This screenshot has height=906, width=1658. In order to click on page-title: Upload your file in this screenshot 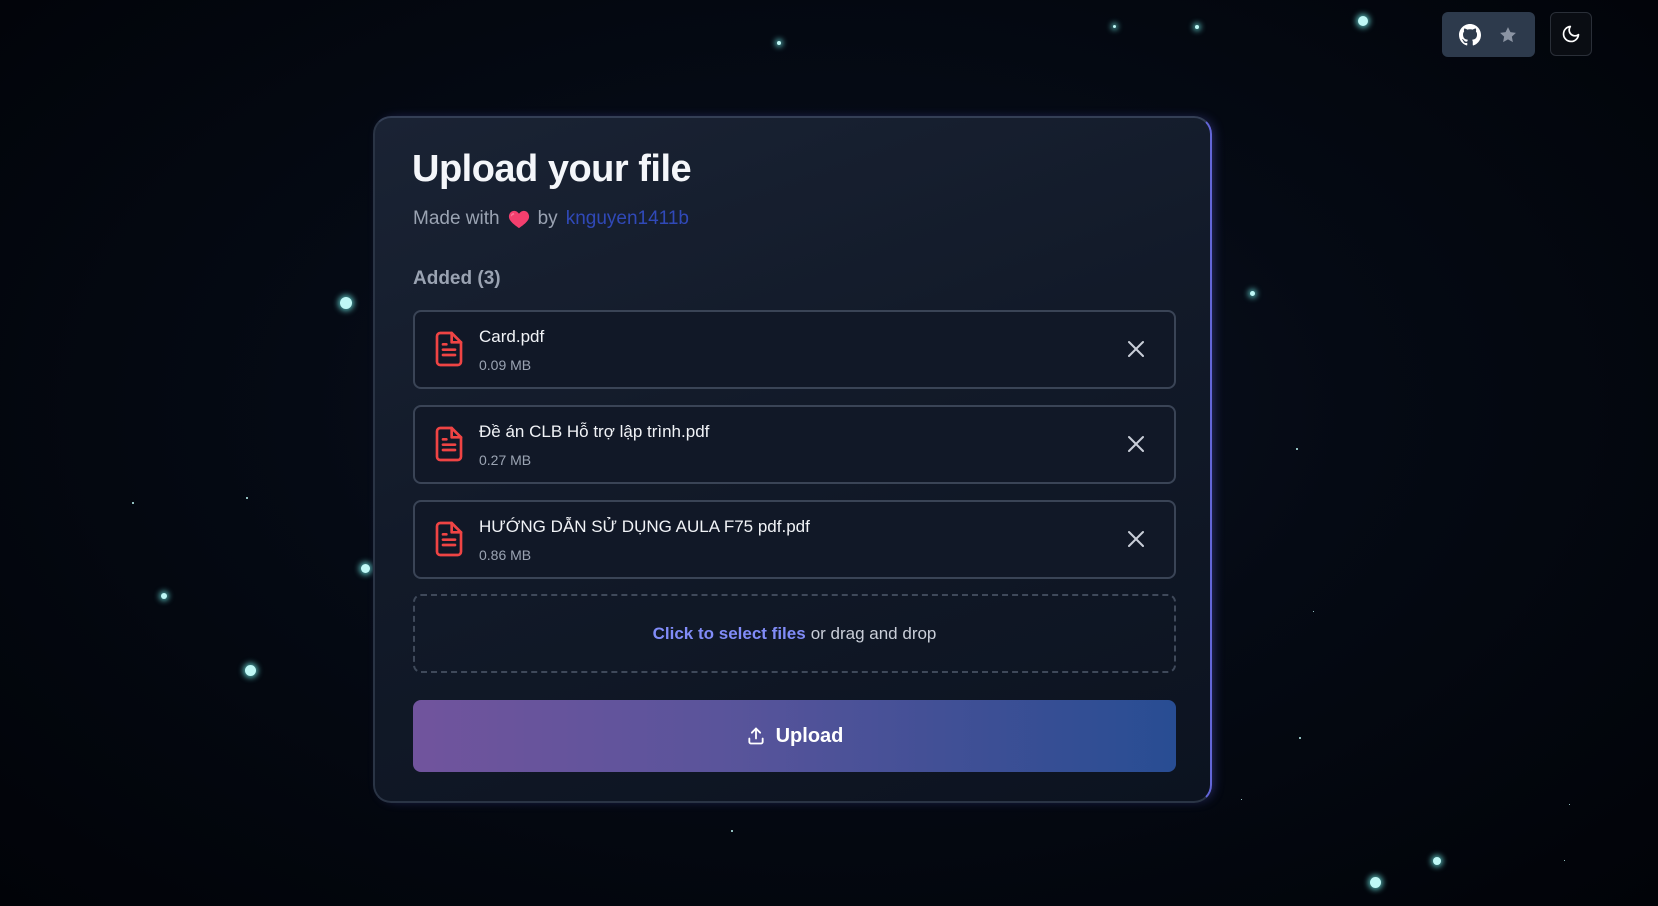, I will do `click(552, 169)`.